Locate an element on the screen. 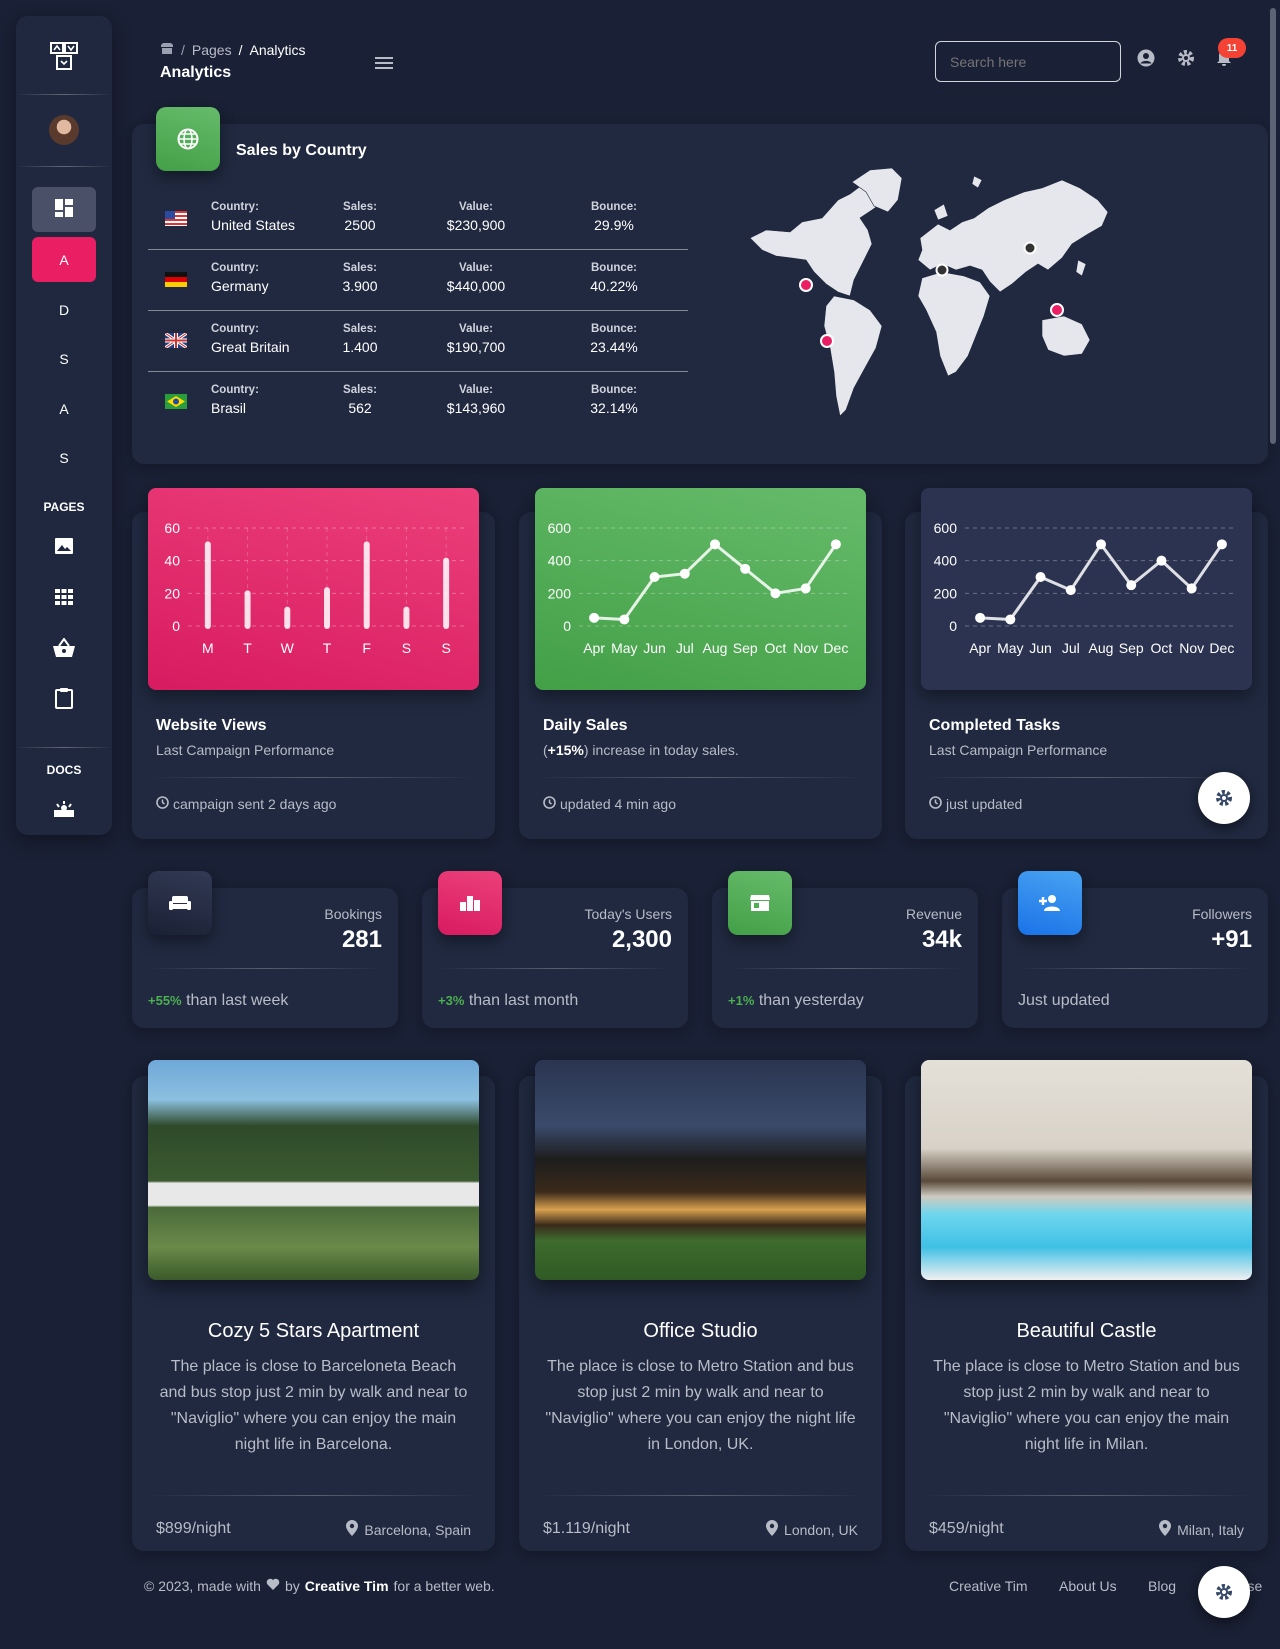 Image resolution: width=1280 pixels, height=1649 pixels. configurator-settings-icon is located at coordinates (1224, 798).